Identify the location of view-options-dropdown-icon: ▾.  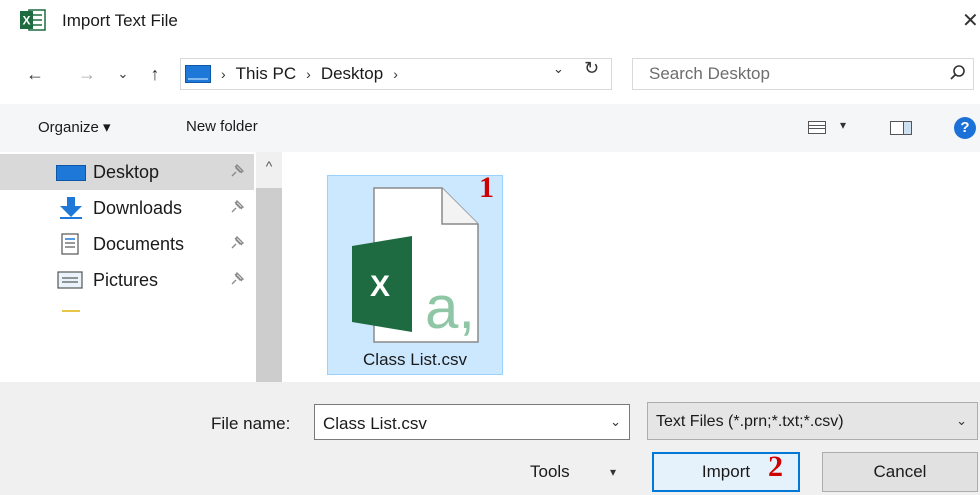
(843, 125).